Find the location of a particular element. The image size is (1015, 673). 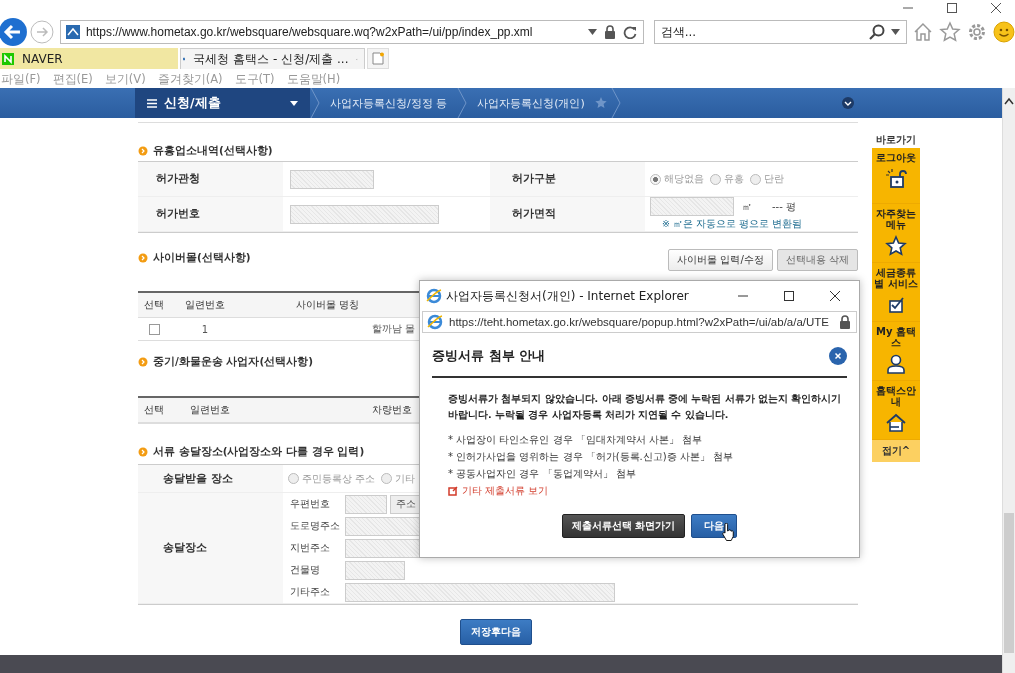

address-field: https://teht.hometax.go.kr/websquare/popup.html?w2xPath=/ui/ab/a/a/UTE is located at coordinates (640, 322).